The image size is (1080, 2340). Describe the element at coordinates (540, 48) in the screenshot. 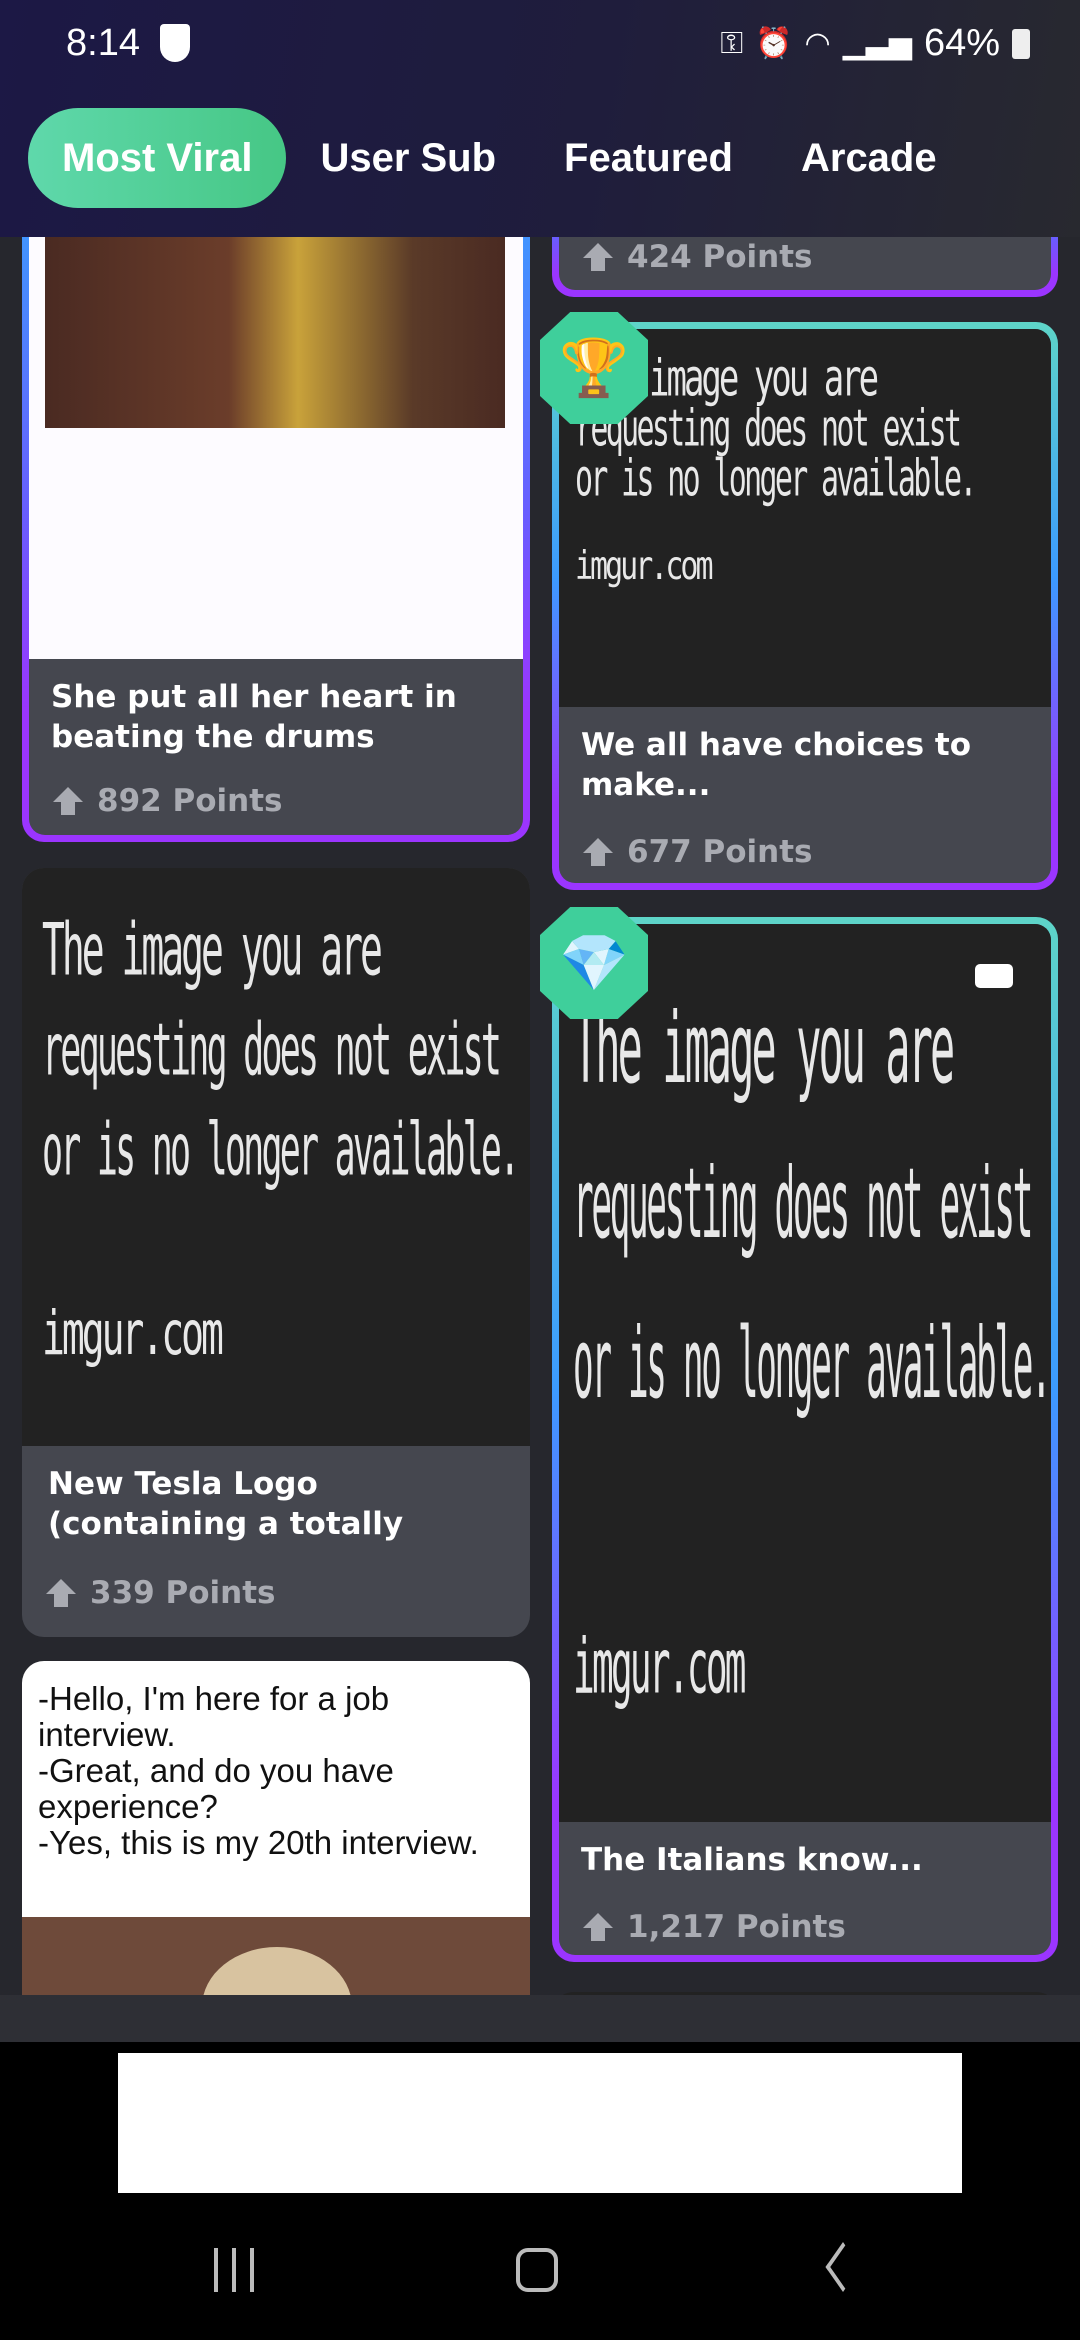

I see `status-bar: 8:14 ⚿ ⏰ ◠ ▁▃▅ 64%` at that location.